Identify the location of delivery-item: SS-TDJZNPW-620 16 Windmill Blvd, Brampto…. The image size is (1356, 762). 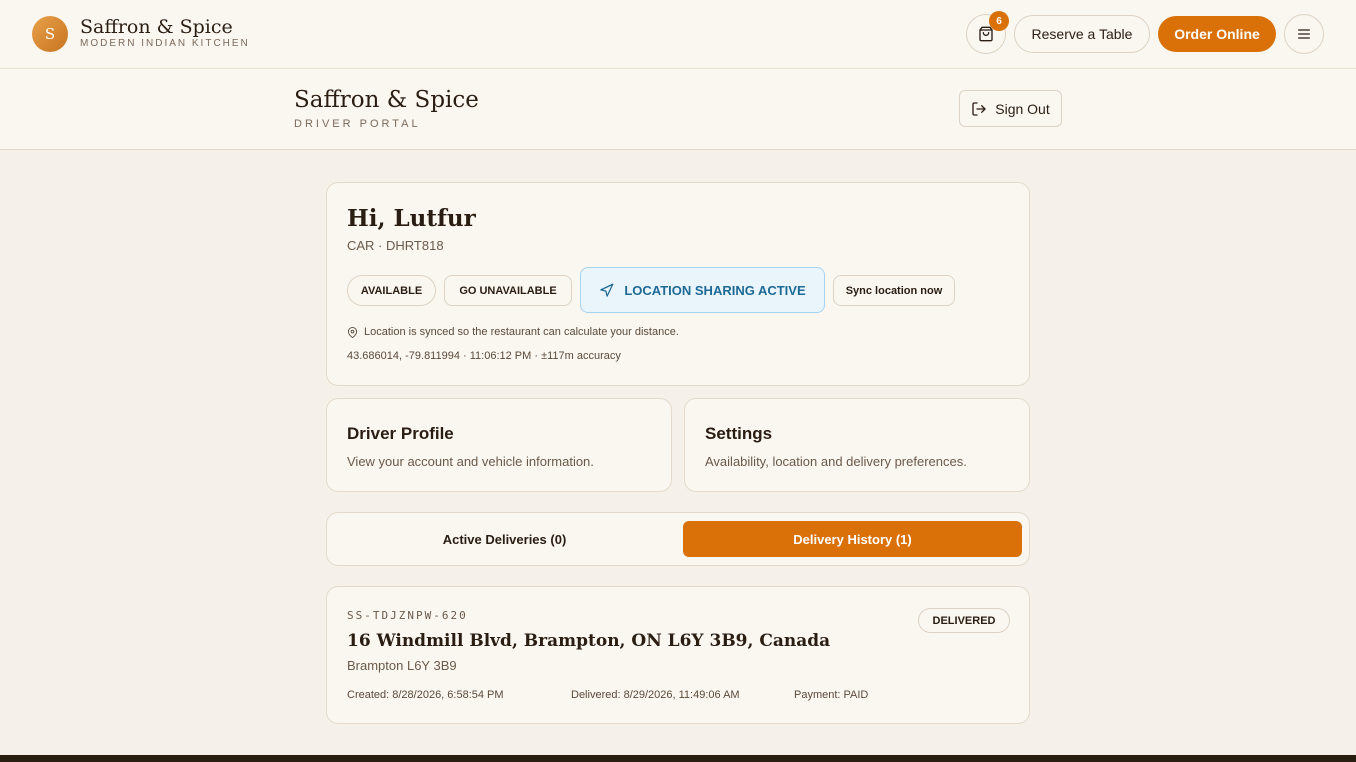
(678, 655).